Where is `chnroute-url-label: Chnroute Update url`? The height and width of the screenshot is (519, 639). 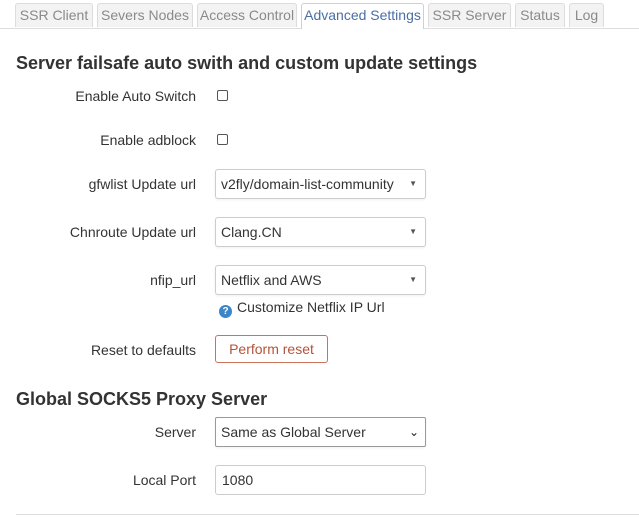
chnroute-url-label: Chnroute Update url is located at coordinates (132, 232).